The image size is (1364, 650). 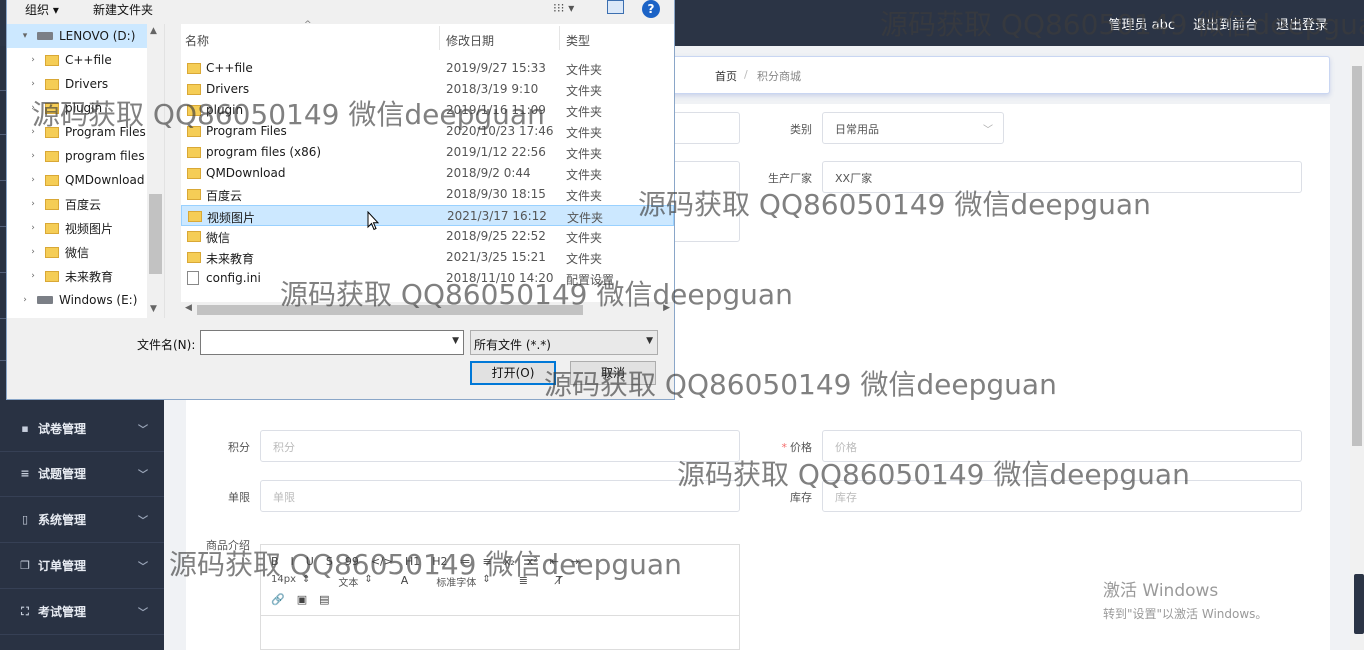 What do you see at coordinates (382, 561) in the screenshot?
I see `code-button: </>` at bounding box center [382, 561].